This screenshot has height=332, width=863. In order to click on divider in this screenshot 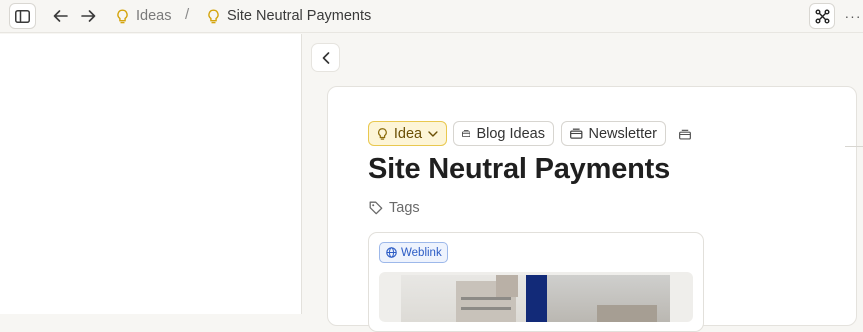, I will do `click(854, 146)`.